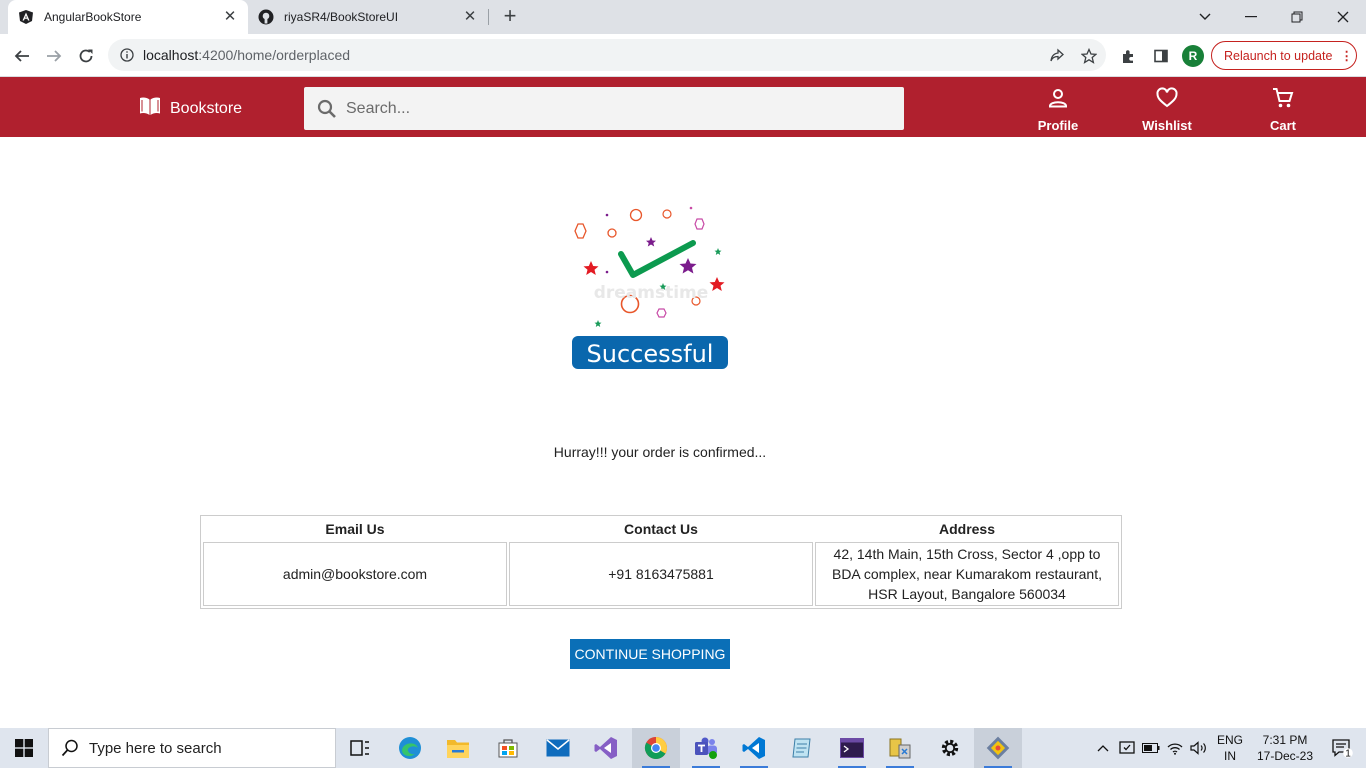  I want to click on tray-chevron-up-icon, so click(1103, 748).